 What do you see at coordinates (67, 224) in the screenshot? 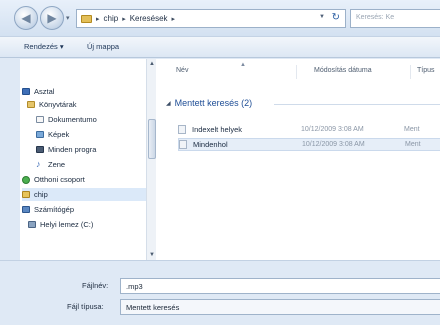
I see `nav-item-label: Helyi lemez (C:)` at bounding box center [67, 224].